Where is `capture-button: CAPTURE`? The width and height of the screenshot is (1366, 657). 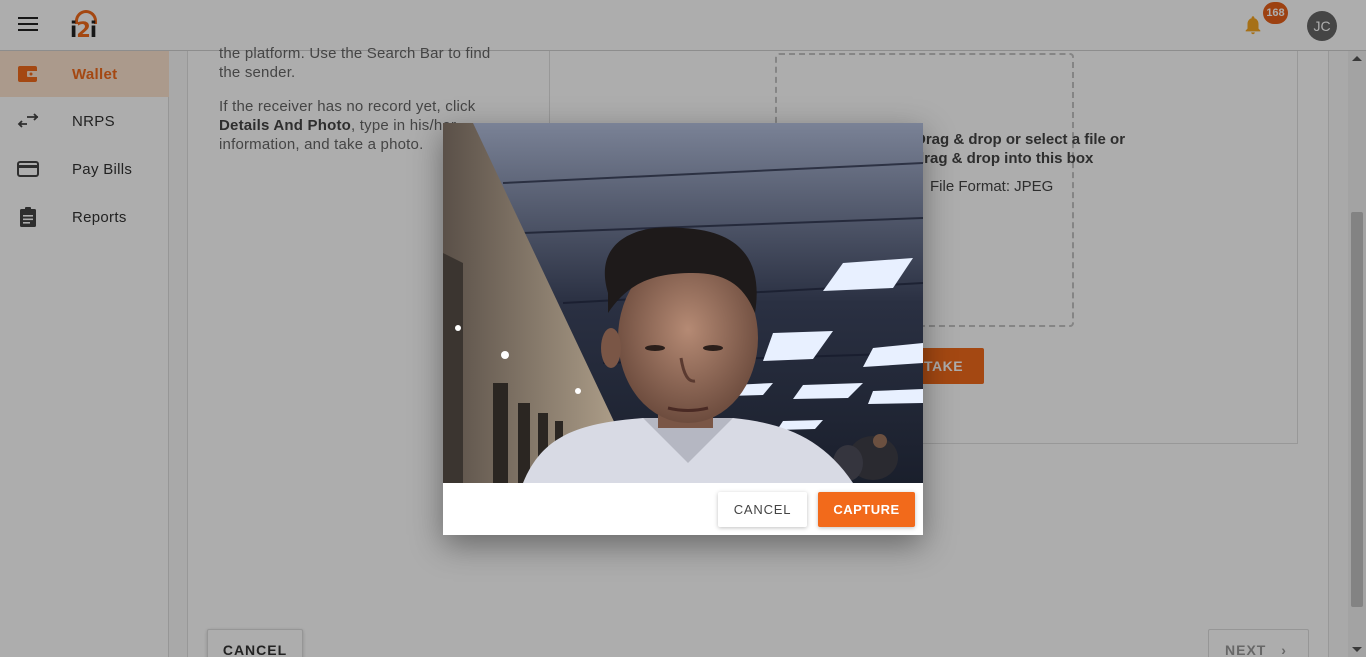 capture-button: CAPTURE is located at coordinates (866, 509).